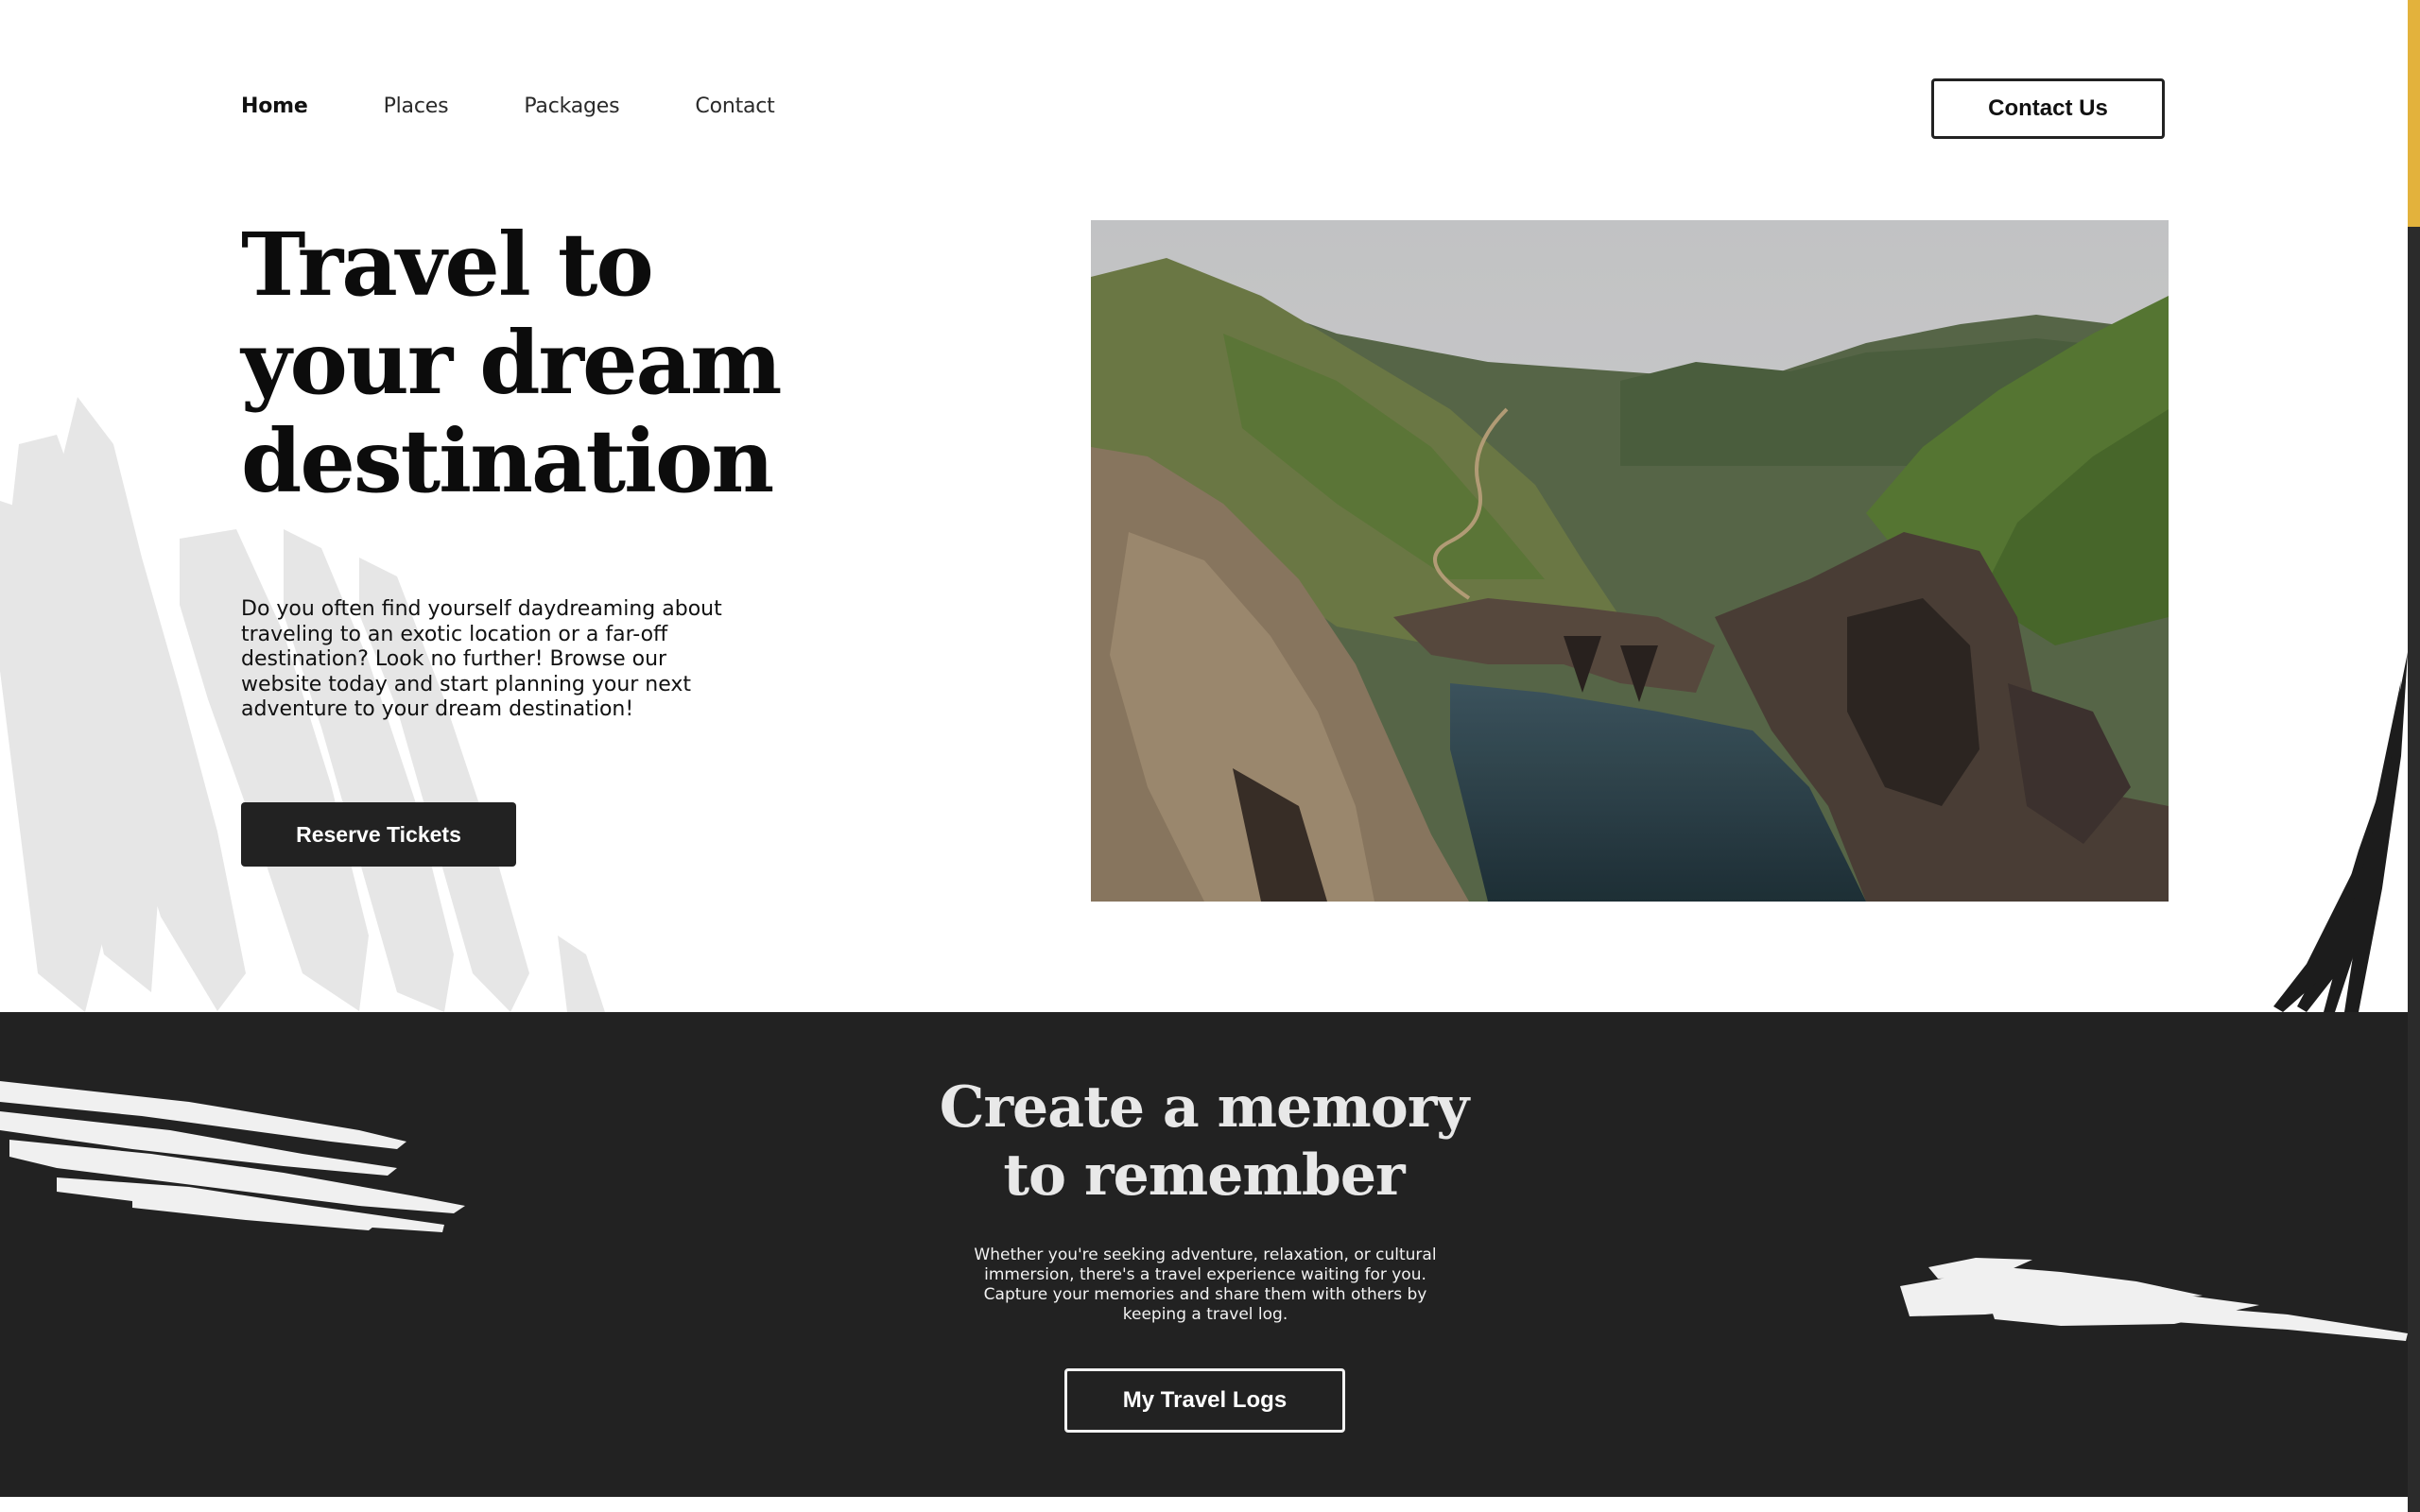 This screenshot has height=1512, width=2420. What do you see at coordinates (508, 106) in the screenshot?
I see `main-nav: Home Places Packages Contact` at bounding box center [508, 106].